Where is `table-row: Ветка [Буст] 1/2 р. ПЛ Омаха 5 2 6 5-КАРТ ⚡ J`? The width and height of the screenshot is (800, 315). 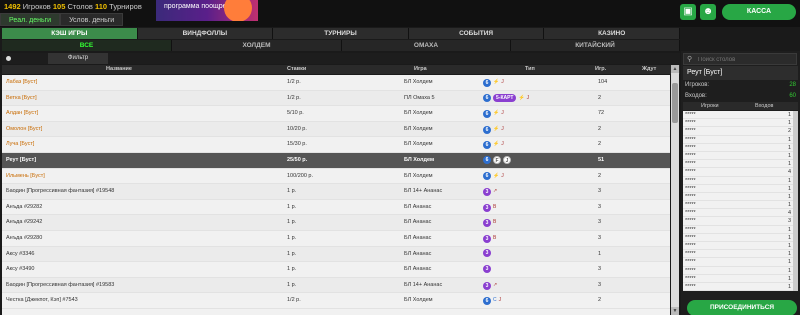 table-row: Ветка [Буст] 1/2 р. ПЛ Омаха 5 2 6 5-КАРТ ⚡ J is located at coordinates (336, 98).